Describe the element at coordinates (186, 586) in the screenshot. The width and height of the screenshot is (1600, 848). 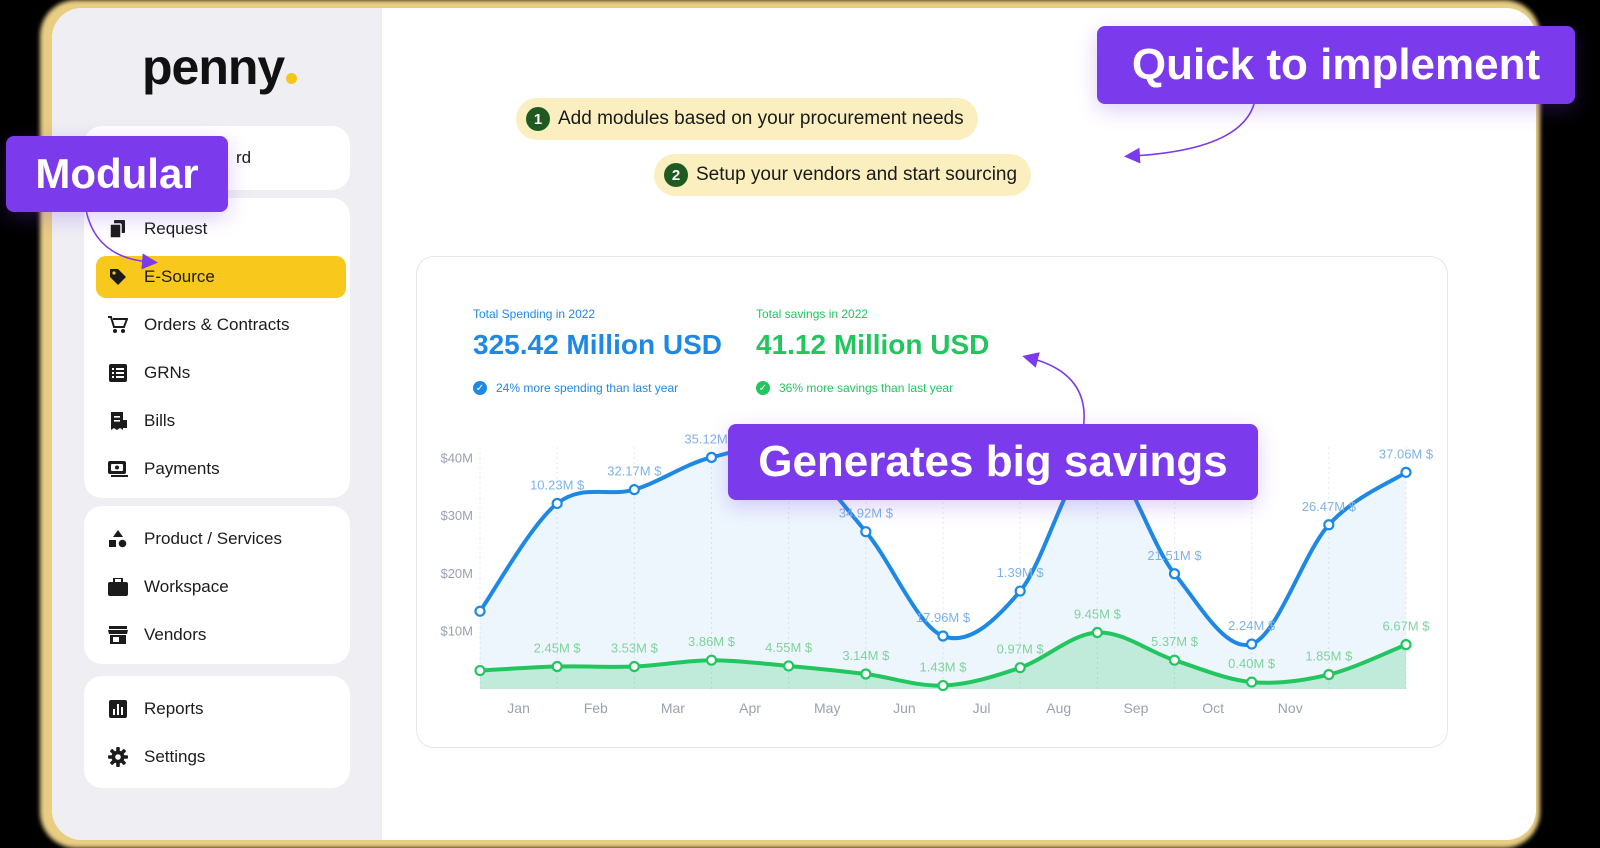
I see `sidebar-item-label: Workspace` at that location.